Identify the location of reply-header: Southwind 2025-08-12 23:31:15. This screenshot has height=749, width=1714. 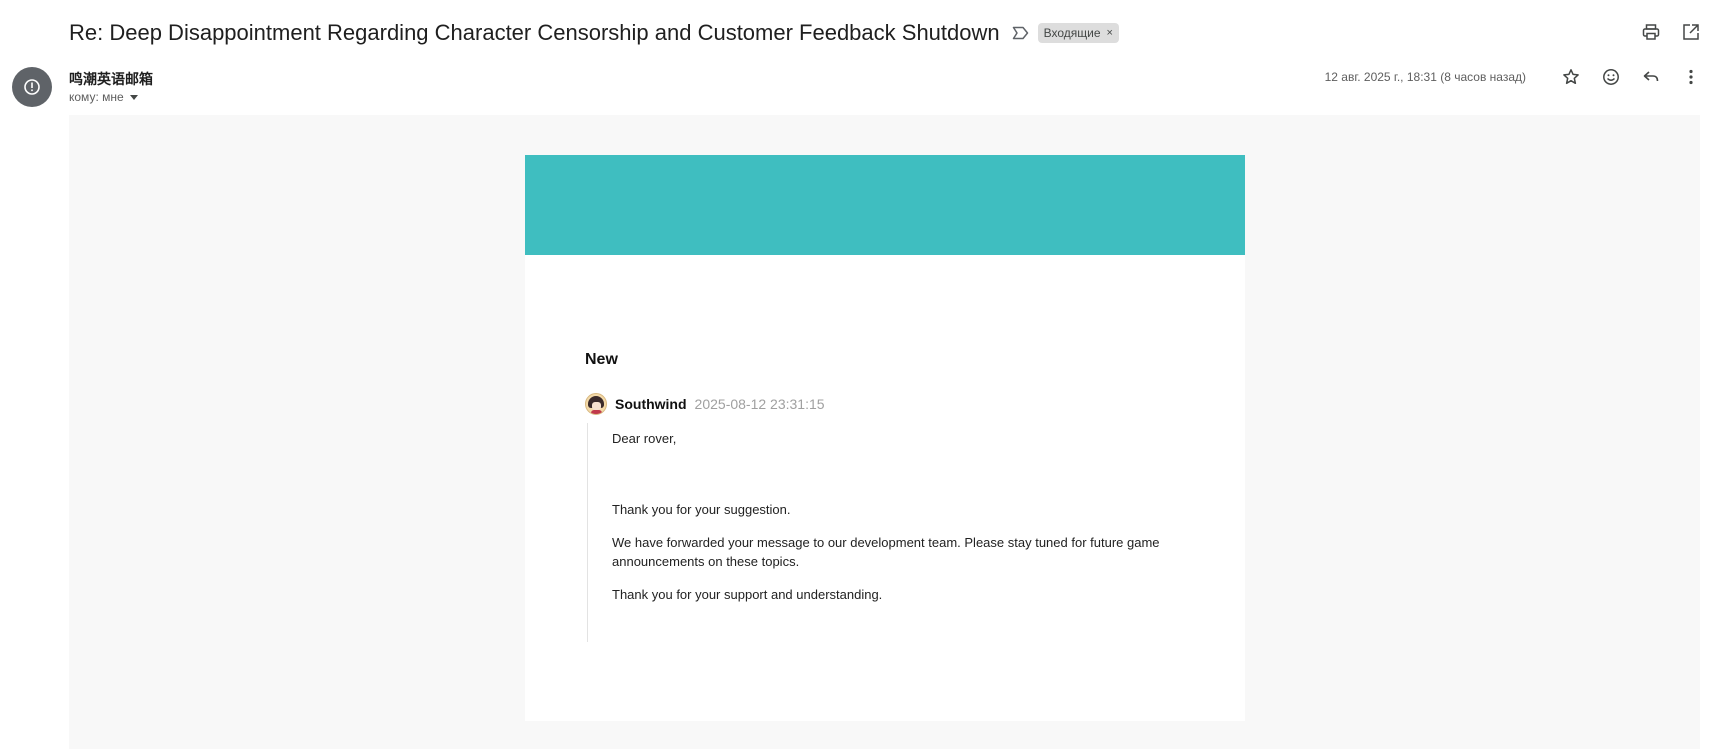
(885, 404).